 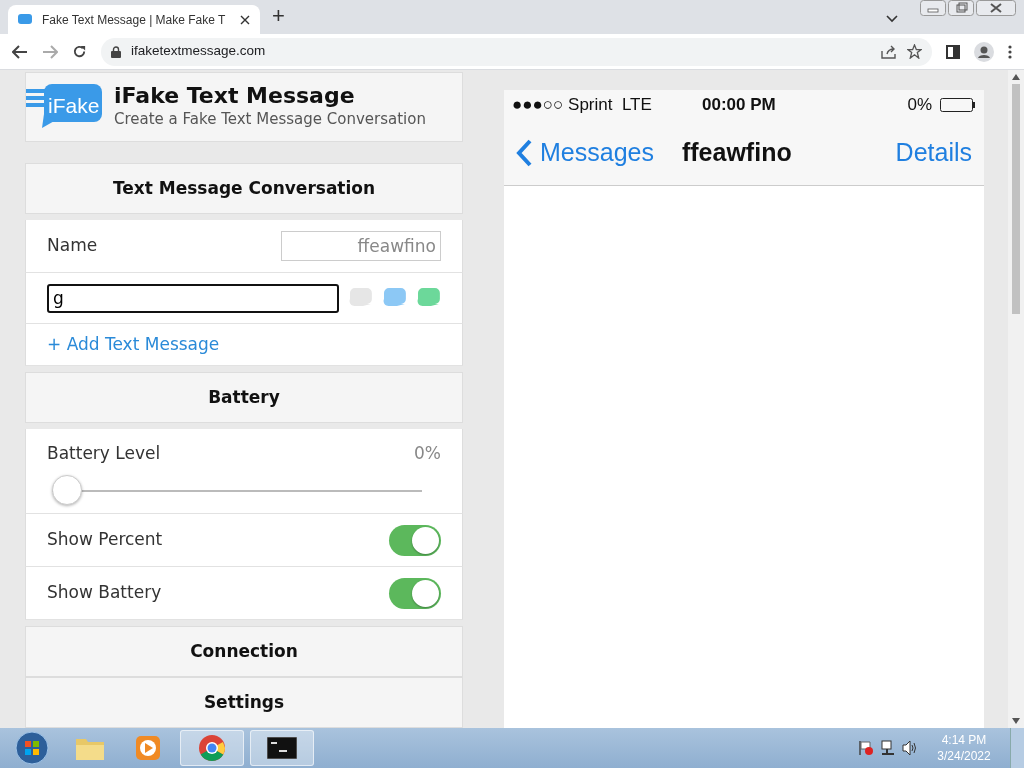 I want to click on battery-percent: 0%, so click(x=919, y=105).